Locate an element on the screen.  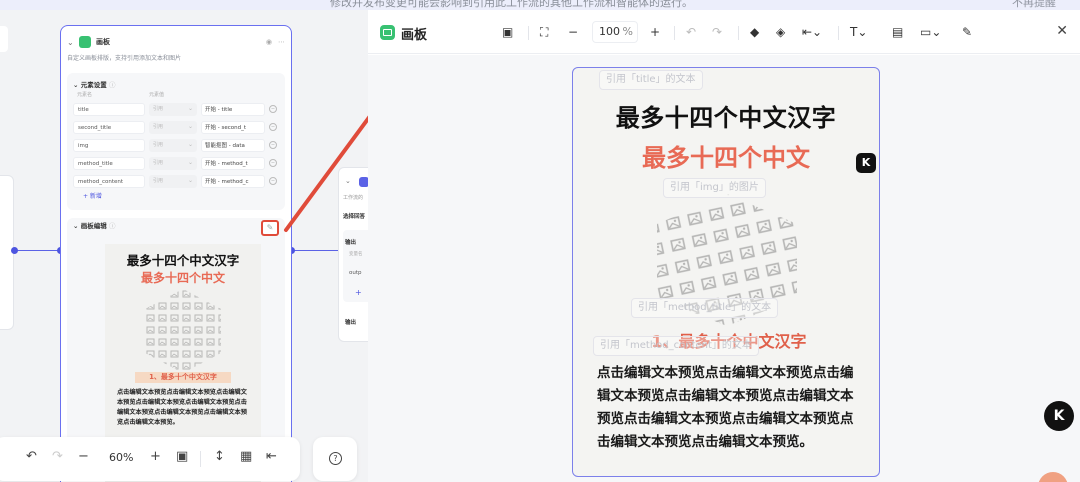
output-heading-collapsed: 输出 is located at coordinates (350, 322).